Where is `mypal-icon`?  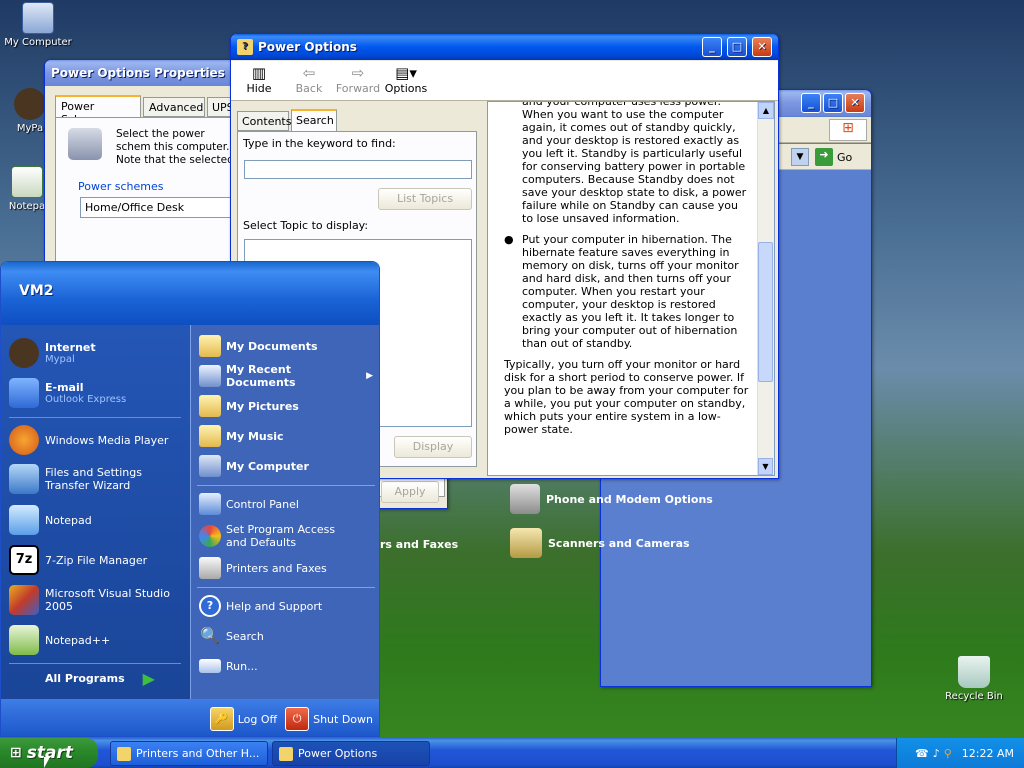
mypal-icon is located at coordinates (30, 104).